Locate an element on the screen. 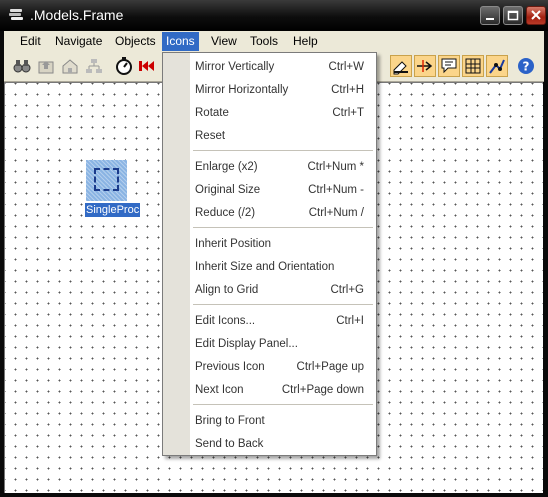 The width and height of the screenshot is (548, 497). edit-mode-button is located at coordinates (401, 66).